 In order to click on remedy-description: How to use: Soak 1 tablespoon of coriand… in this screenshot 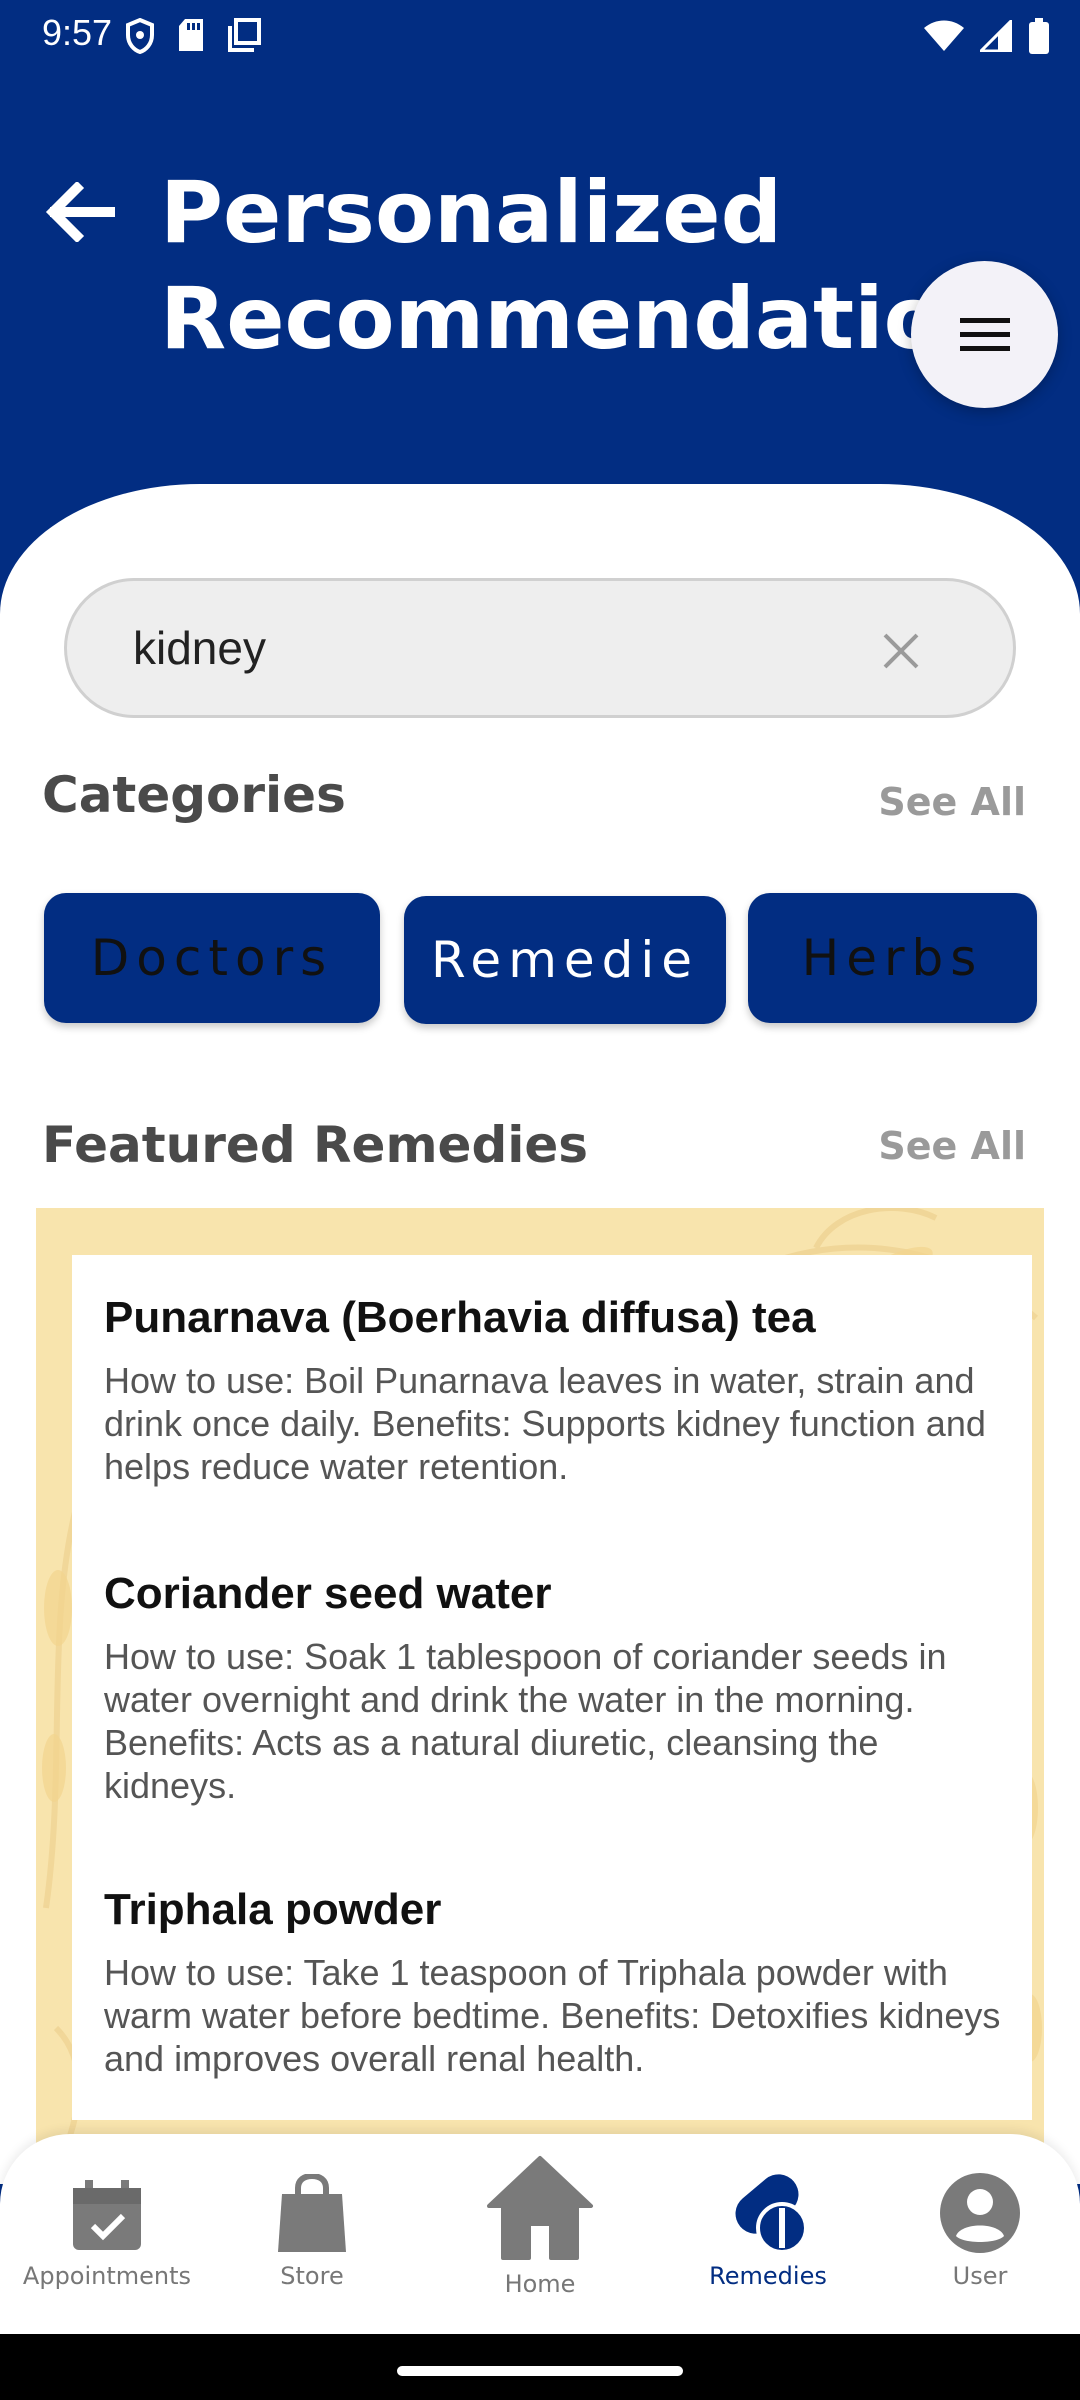, I will do `click(525, 1721)`.